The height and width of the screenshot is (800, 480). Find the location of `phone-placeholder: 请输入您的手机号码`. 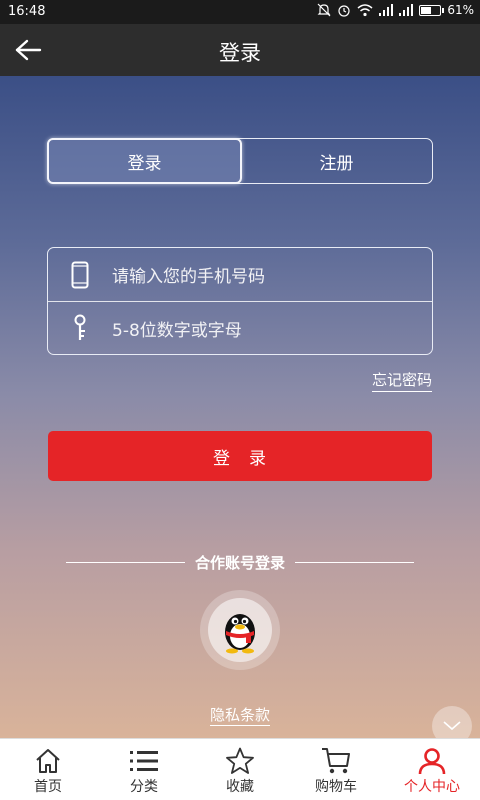

phone-placeholder: 请输入您的手机号码 is located at coordinates (188, 277).